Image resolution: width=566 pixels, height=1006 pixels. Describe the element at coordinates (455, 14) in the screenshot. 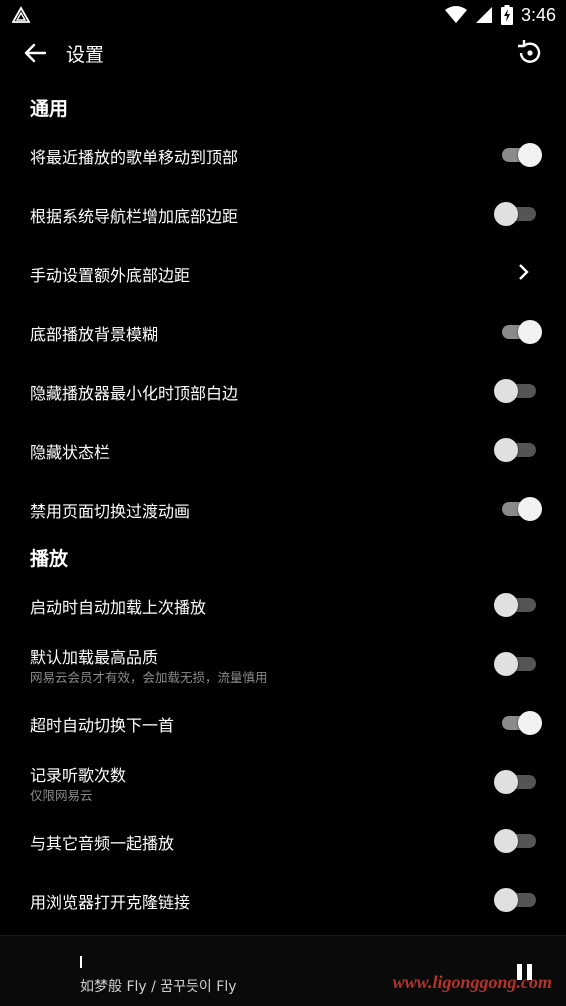

I see `wifi-icon` at that location.